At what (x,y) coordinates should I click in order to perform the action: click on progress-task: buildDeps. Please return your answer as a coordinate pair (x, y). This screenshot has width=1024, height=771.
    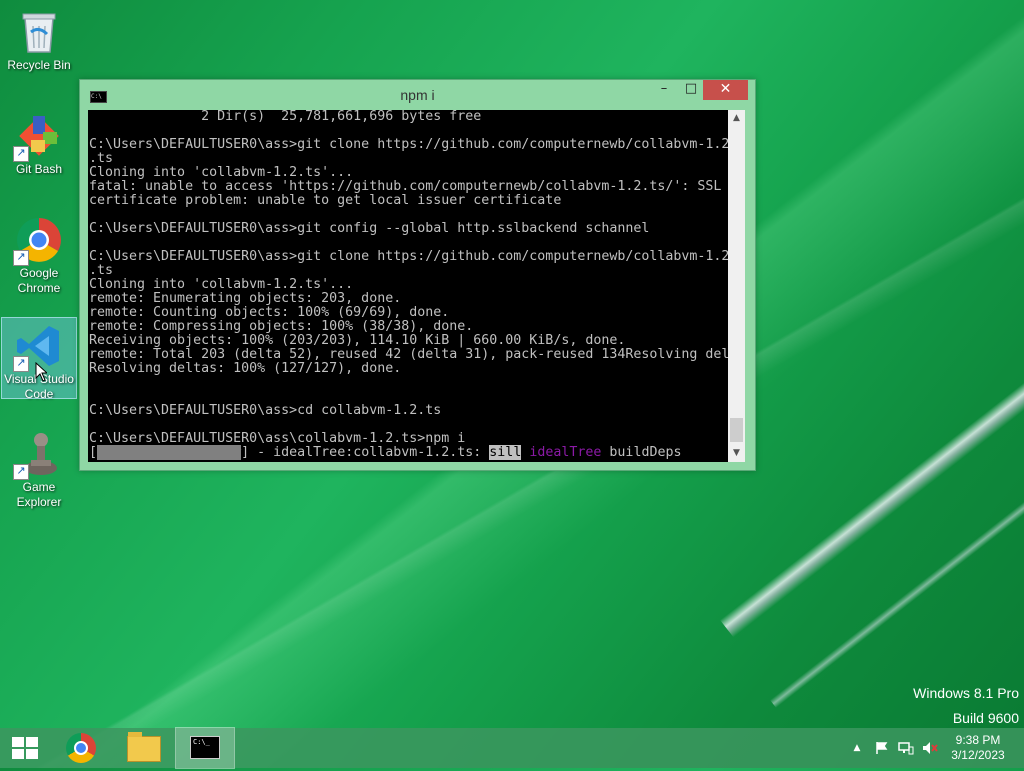
    Looking at the image, I should click on (645, 452).